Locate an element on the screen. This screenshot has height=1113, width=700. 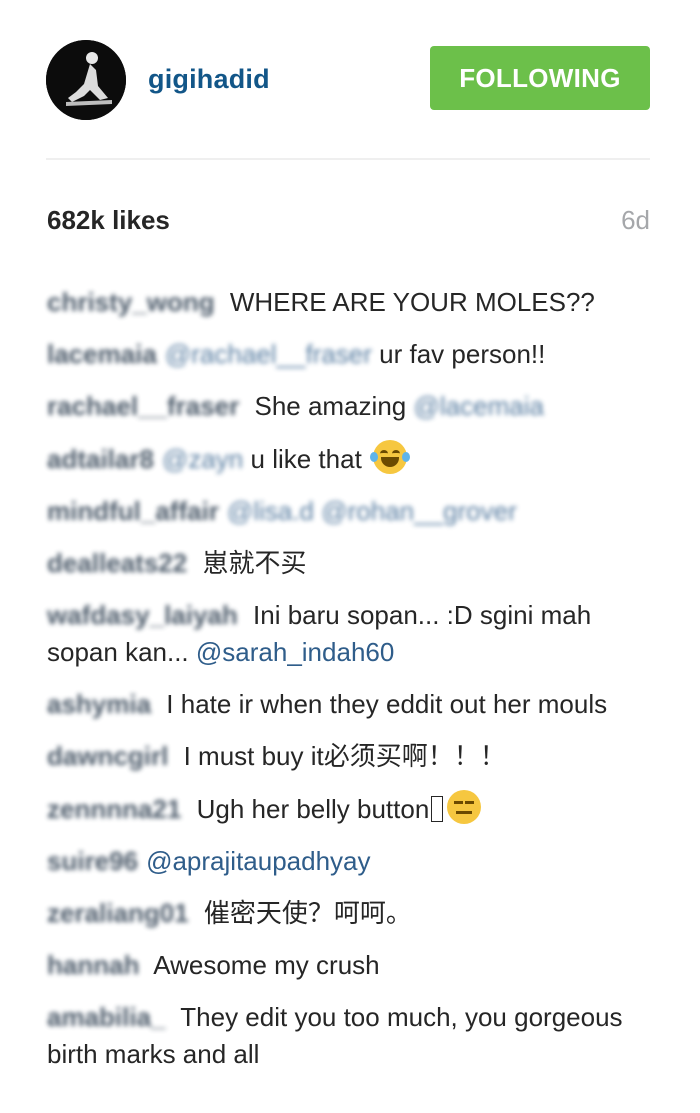
comment: suire96 @aprajitaupadhyay is located at coordinates (353, 861).